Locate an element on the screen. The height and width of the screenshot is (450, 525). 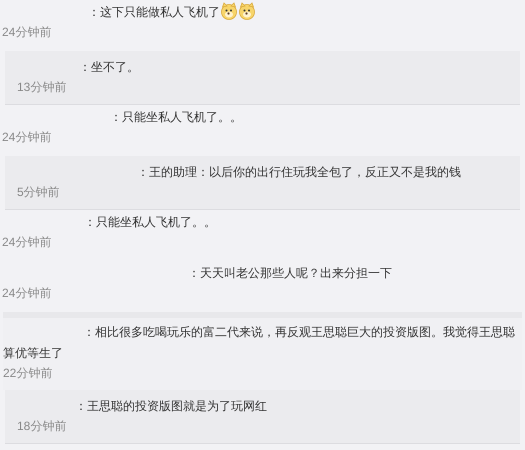
timestamp: 5分钟前 is located at coordinates (38, 192).